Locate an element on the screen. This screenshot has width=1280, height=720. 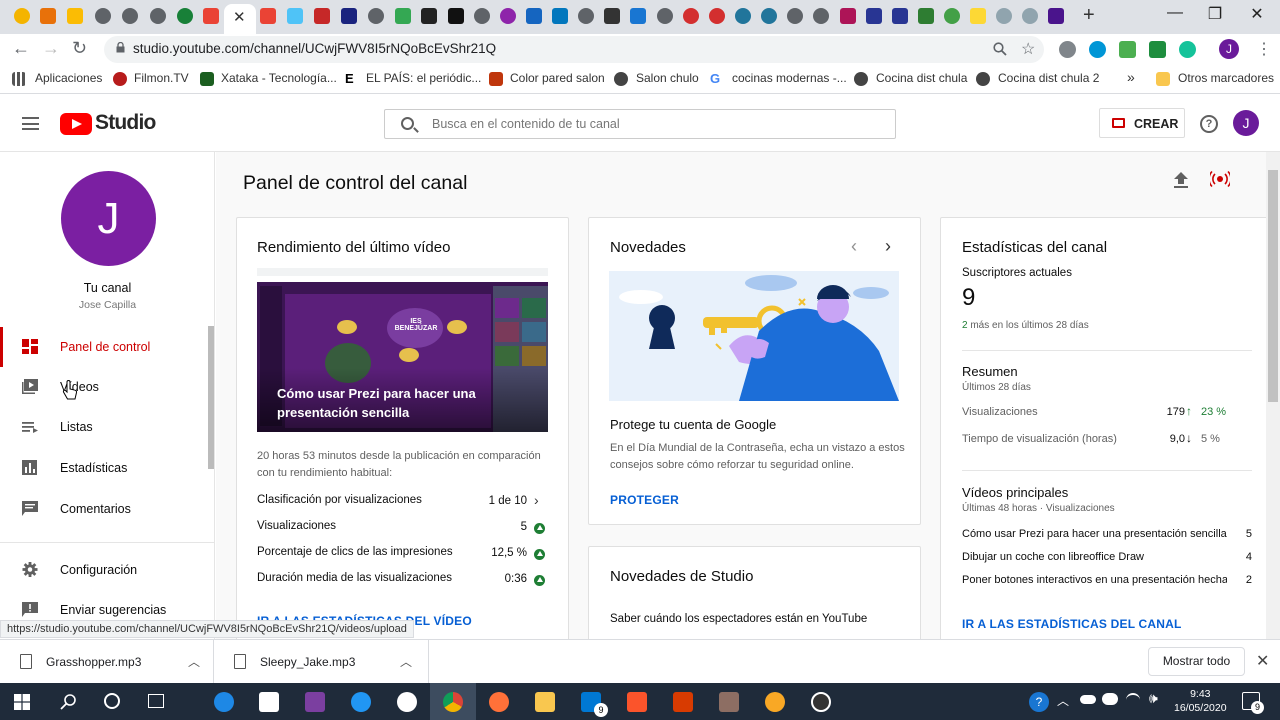
channel-search-input: Busca en el contenido de tu canal is located at coordinates (640, 124).